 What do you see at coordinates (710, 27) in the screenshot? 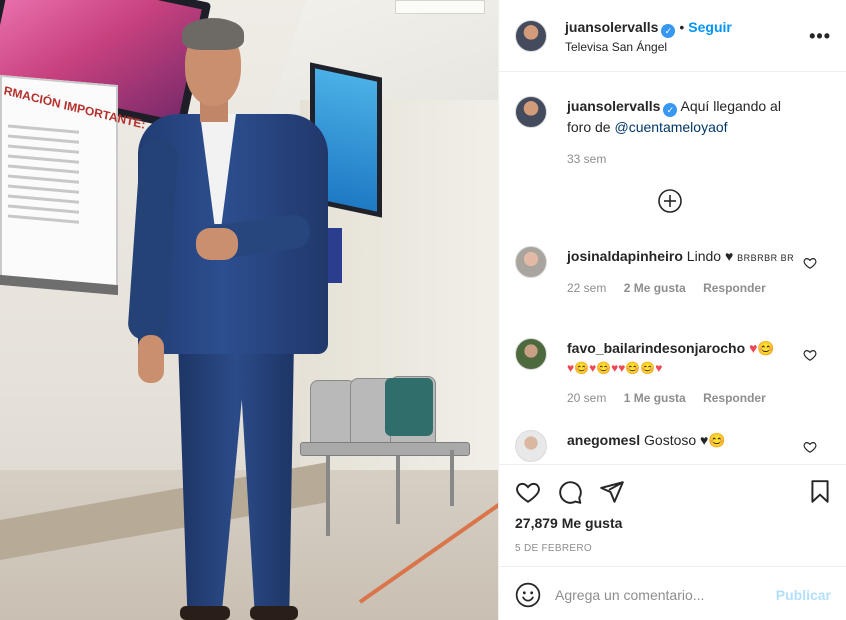
I see `follow-button: Seguir` at bounding box center [710, 27].